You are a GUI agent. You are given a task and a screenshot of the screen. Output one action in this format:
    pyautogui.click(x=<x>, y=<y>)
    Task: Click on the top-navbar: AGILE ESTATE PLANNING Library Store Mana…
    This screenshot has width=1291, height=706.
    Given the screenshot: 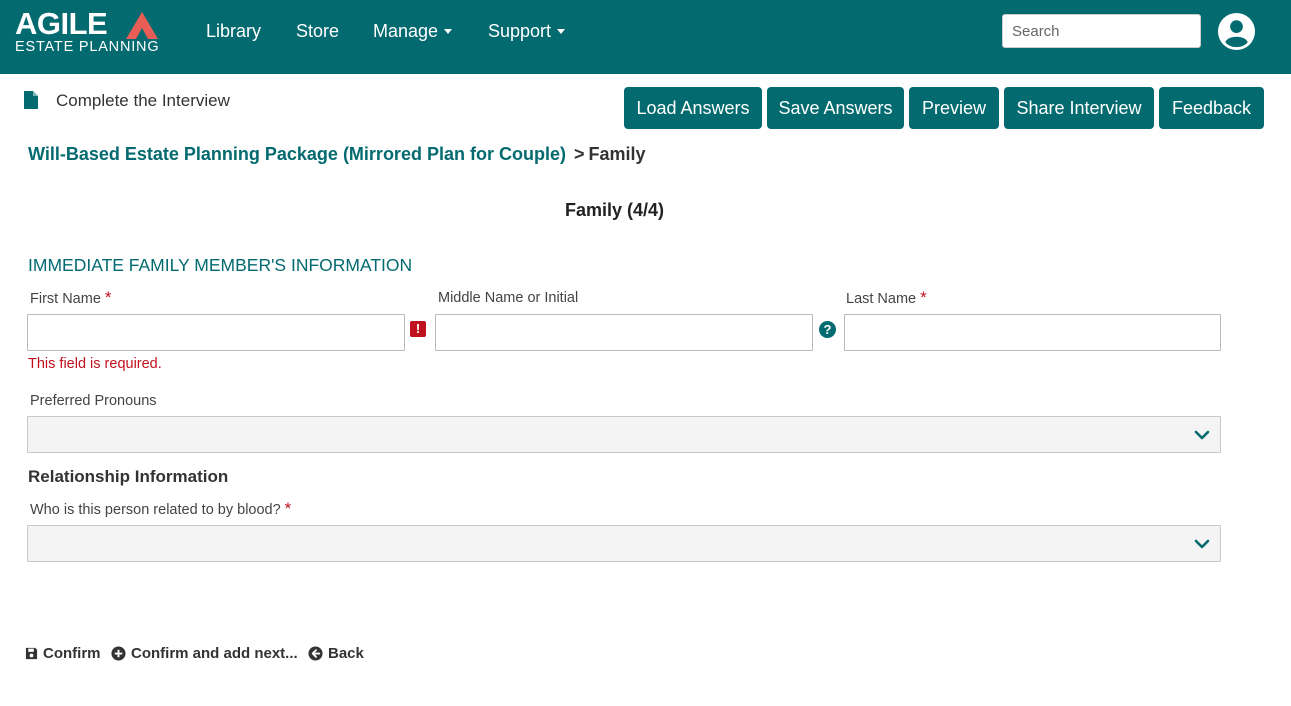 What is the action you would take?
    pyautogui.click(x=645, y=37)
    